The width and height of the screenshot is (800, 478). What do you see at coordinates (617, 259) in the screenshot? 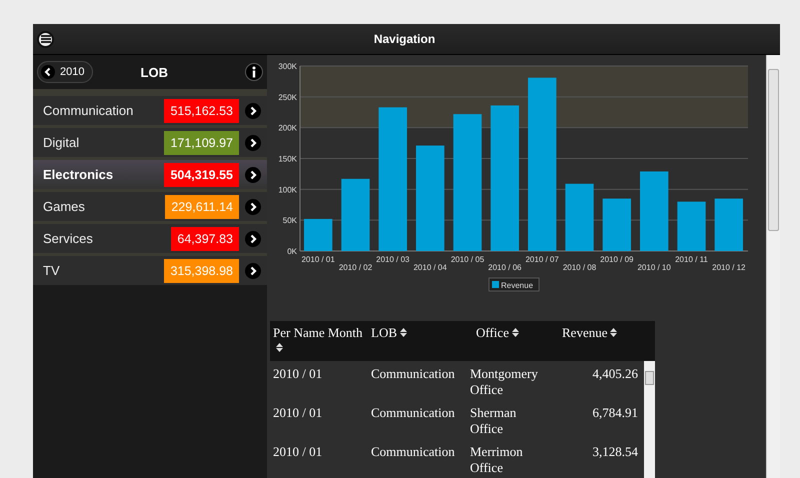
I see `axis-label: 2010 / 09` at bounding box center [617, 259].